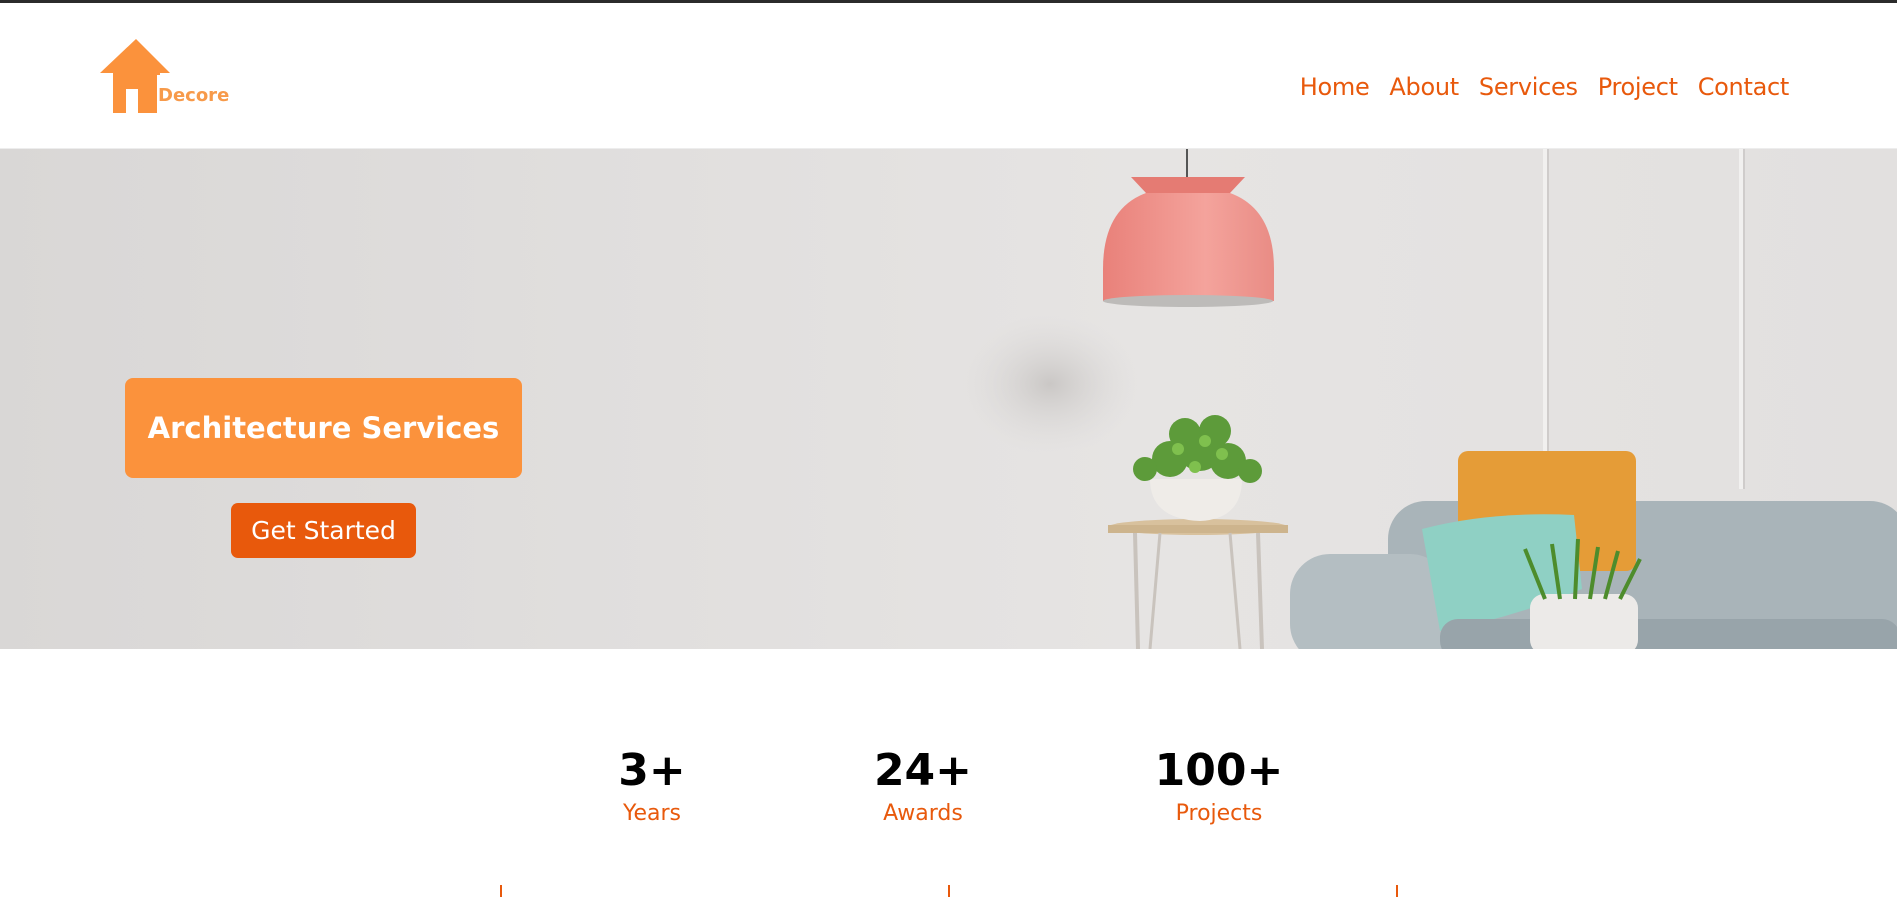  I want to click on hero-title: Architecture Services, so click(323, 428).